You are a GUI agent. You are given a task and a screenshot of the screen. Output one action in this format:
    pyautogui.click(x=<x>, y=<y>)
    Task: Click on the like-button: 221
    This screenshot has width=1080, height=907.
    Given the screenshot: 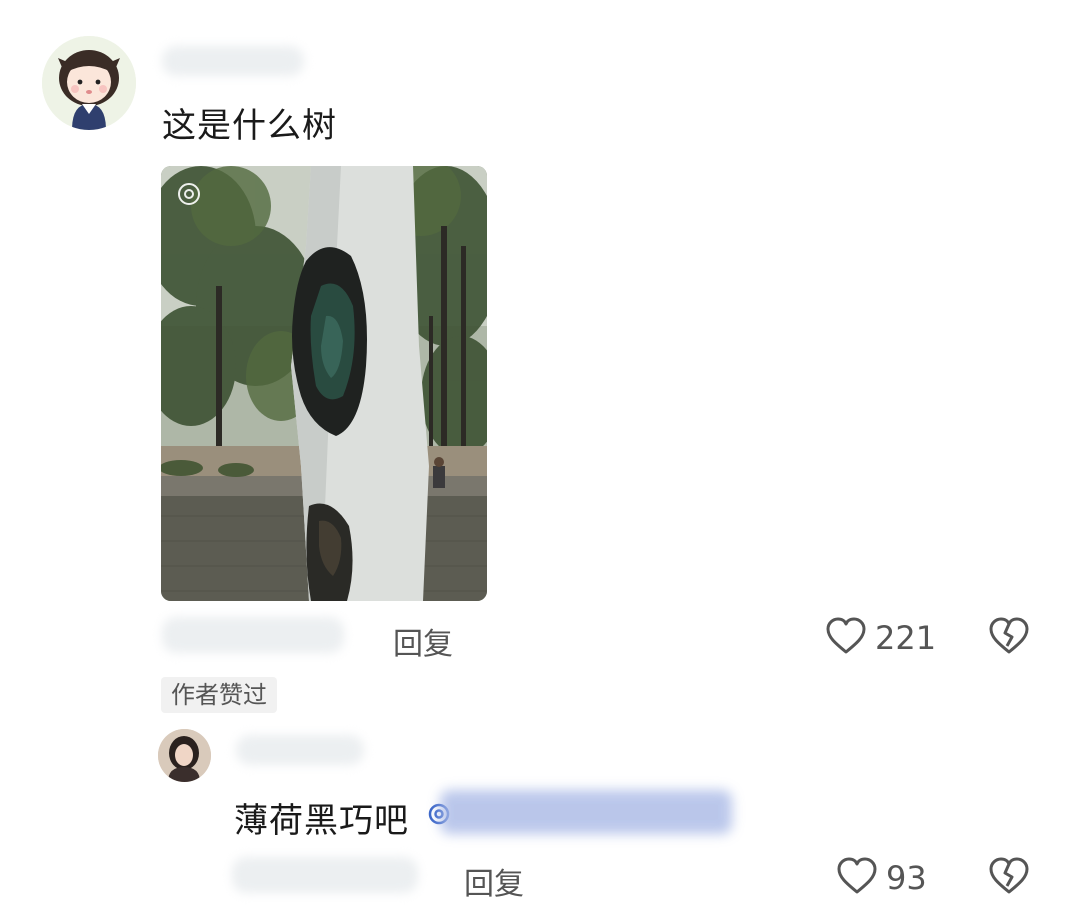 What is the action you would take?
    pyautogui.click(x=880, y=638)
    